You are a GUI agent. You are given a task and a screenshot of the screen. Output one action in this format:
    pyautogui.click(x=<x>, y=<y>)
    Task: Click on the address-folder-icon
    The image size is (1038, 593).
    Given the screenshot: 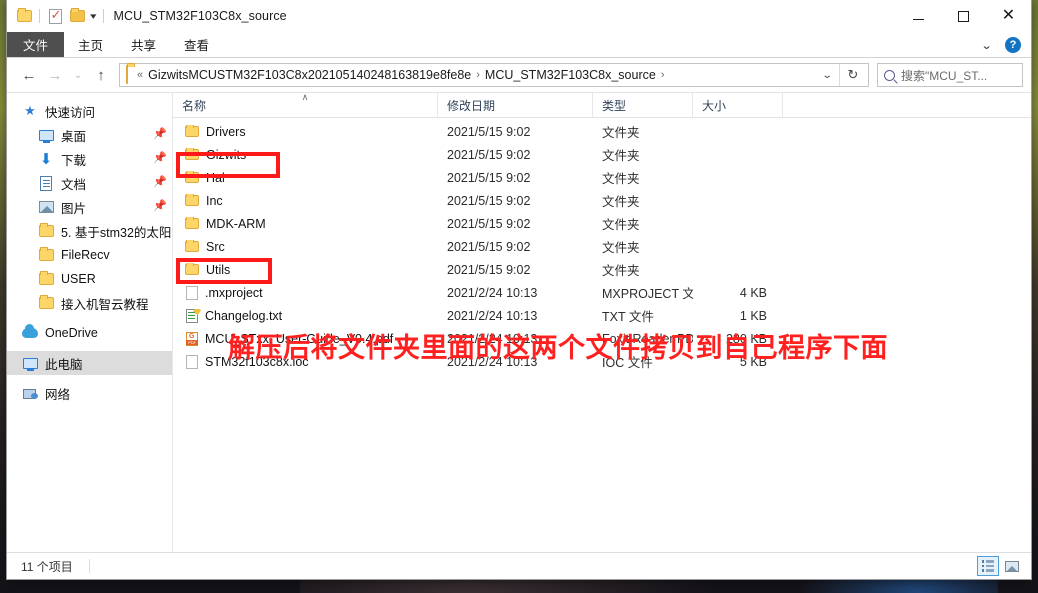 What is the action you would take?
    pyautogui.click(x=127, y=74)
    